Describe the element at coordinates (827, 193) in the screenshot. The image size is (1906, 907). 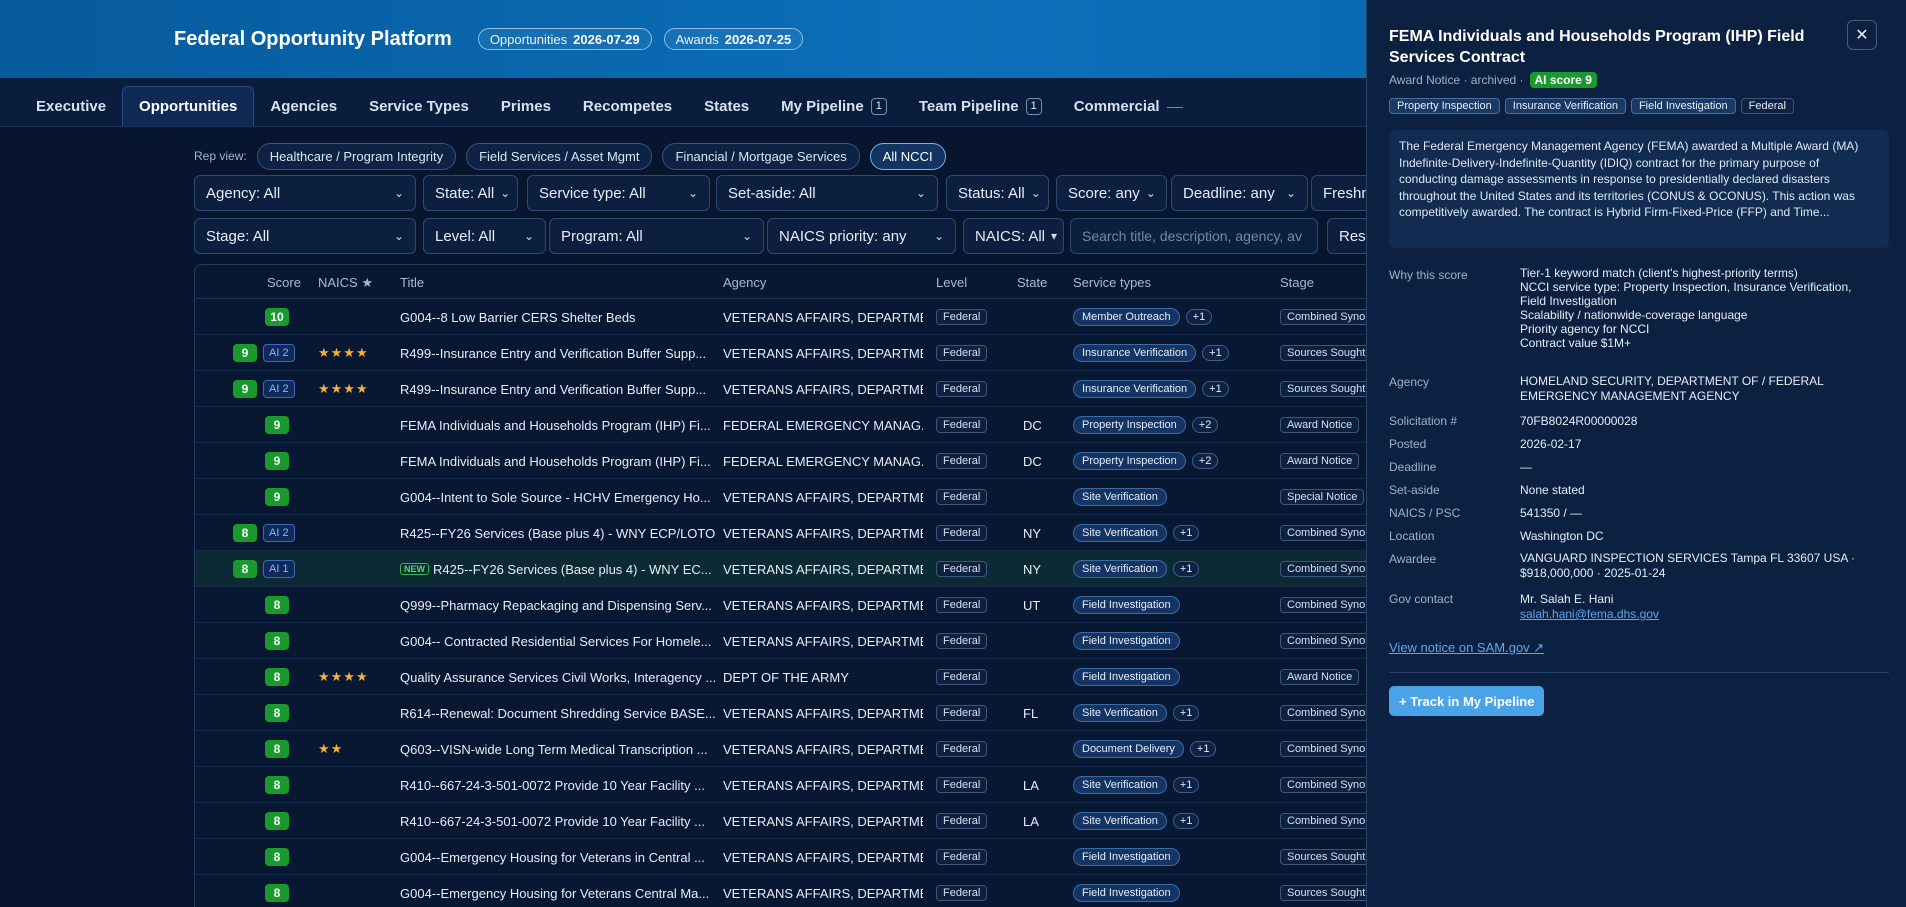
I see `set-aside-filter: Set-aside: All ⌄` at that location.